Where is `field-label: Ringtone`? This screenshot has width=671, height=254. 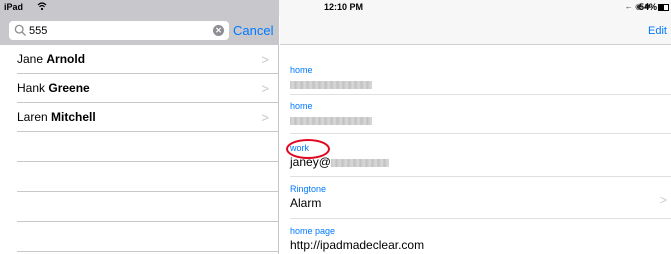 field-label: Ringtone is located at coordinates (308, 189).